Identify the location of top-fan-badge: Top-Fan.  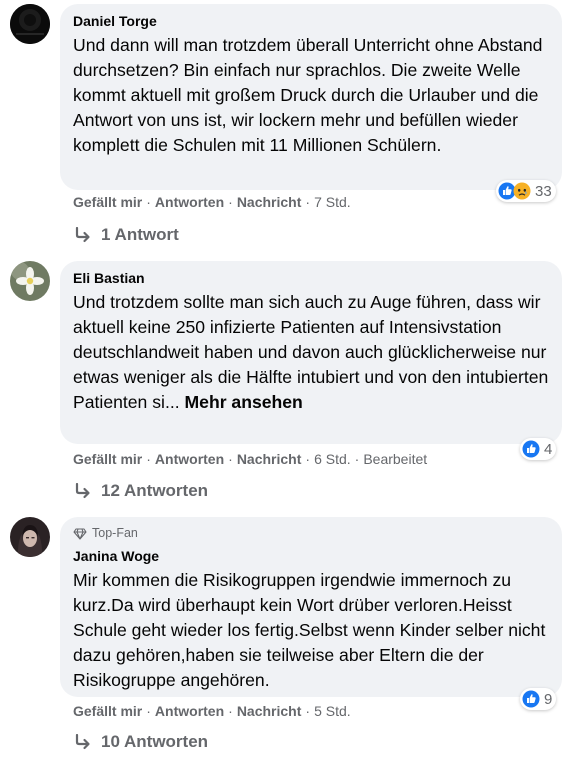
(311, 533).